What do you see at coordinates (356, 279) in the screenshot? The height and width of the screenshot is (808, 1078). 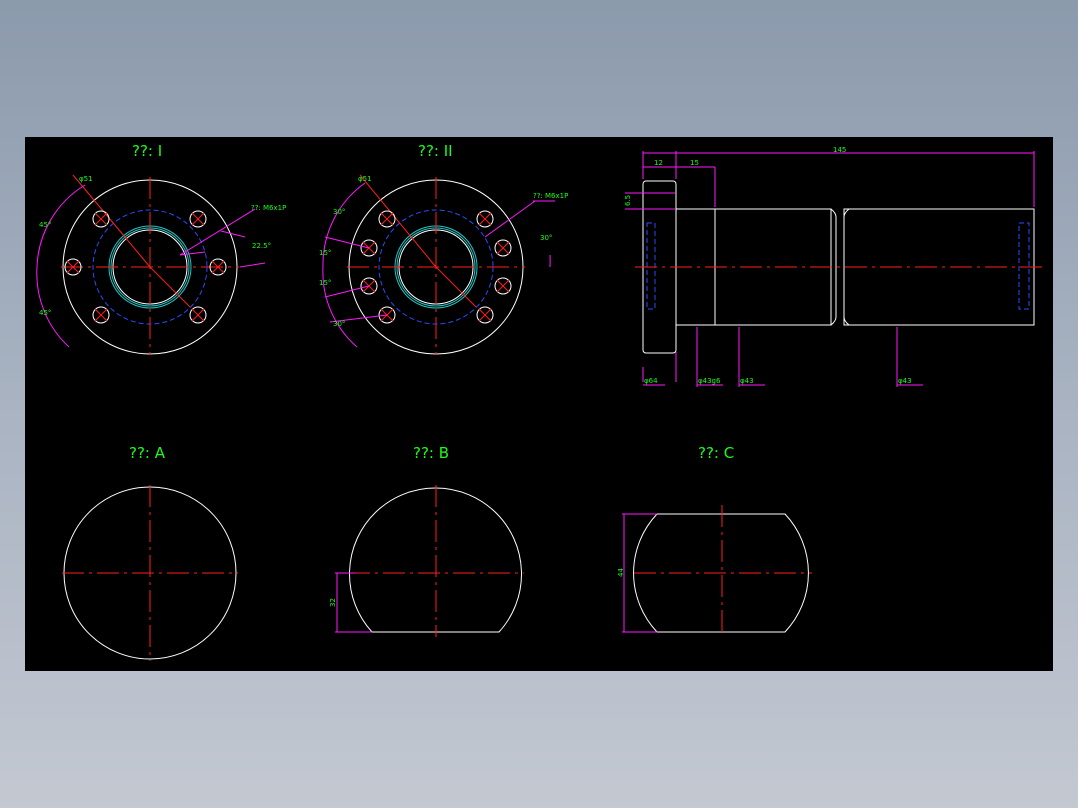 I see `angle-leaders` at bounding box center [356, 279].